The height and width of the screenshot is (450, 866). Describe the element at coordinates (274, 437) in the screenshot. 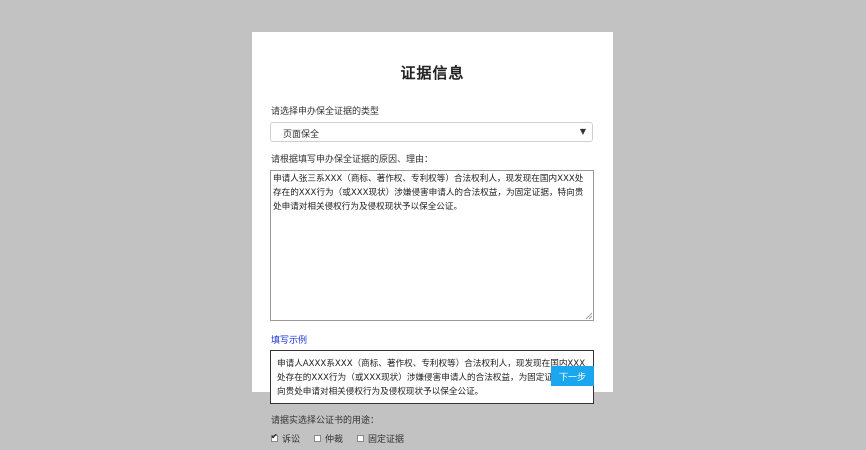

I see `checkbox-checked-icon` at that location.